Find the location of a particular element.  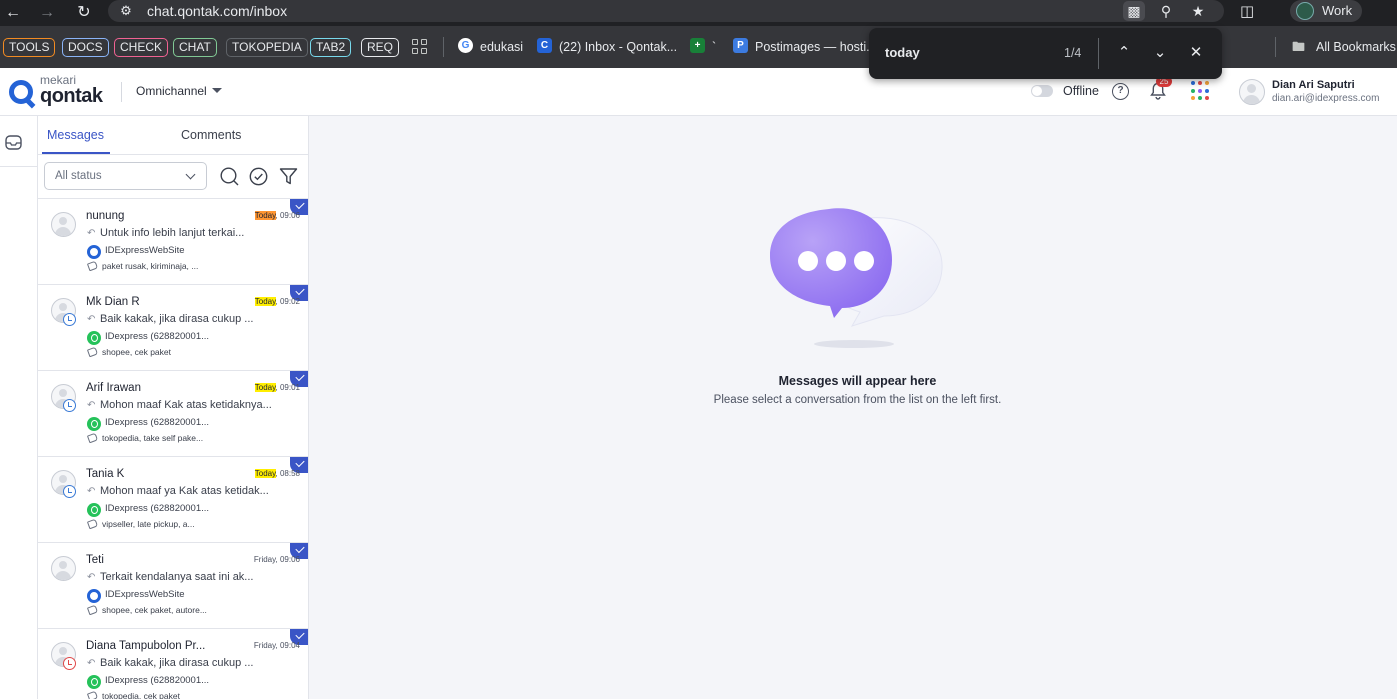

url-text: chat.qontak.com/inbox is located at coordinates (217, 11).